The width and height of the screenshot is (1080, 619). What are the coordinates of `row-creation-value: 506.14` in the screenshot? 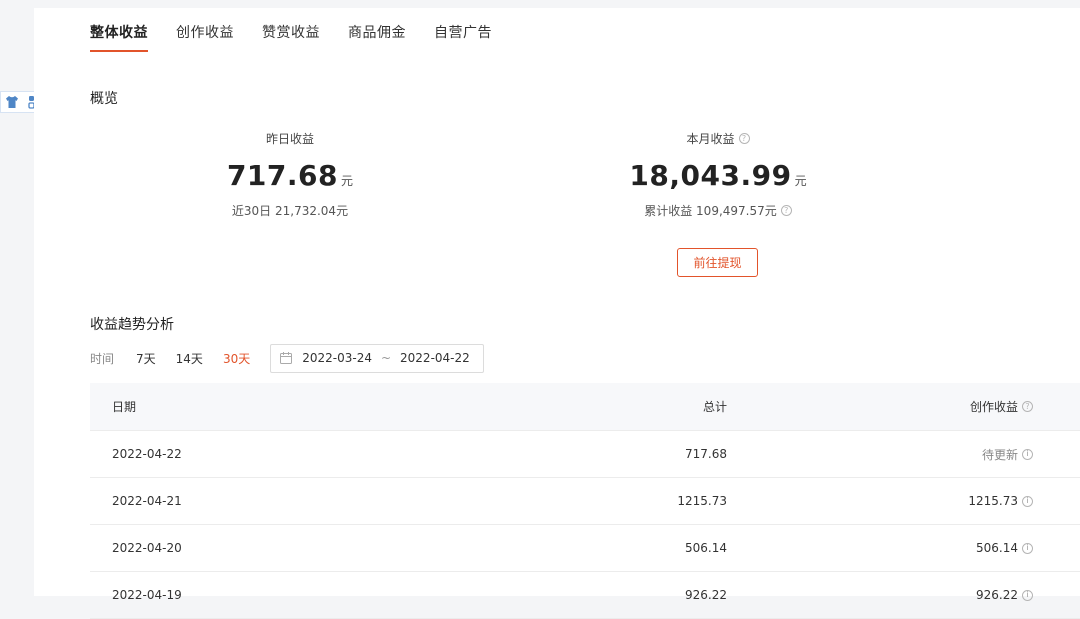 It's located at (997, 548).